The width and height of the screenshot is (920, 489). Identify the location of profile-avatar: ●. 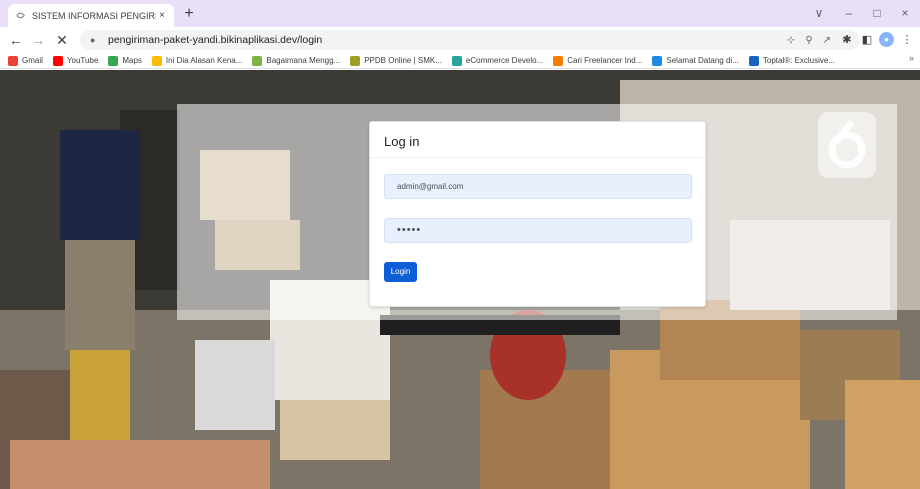
(886, 39).